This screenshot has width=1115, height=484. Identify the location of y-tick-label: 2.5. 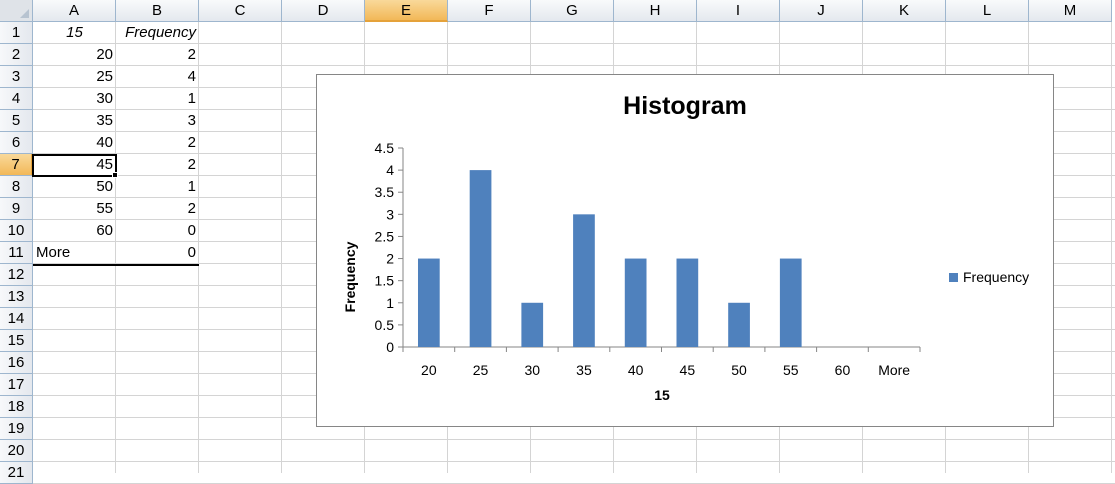
(385, 236).